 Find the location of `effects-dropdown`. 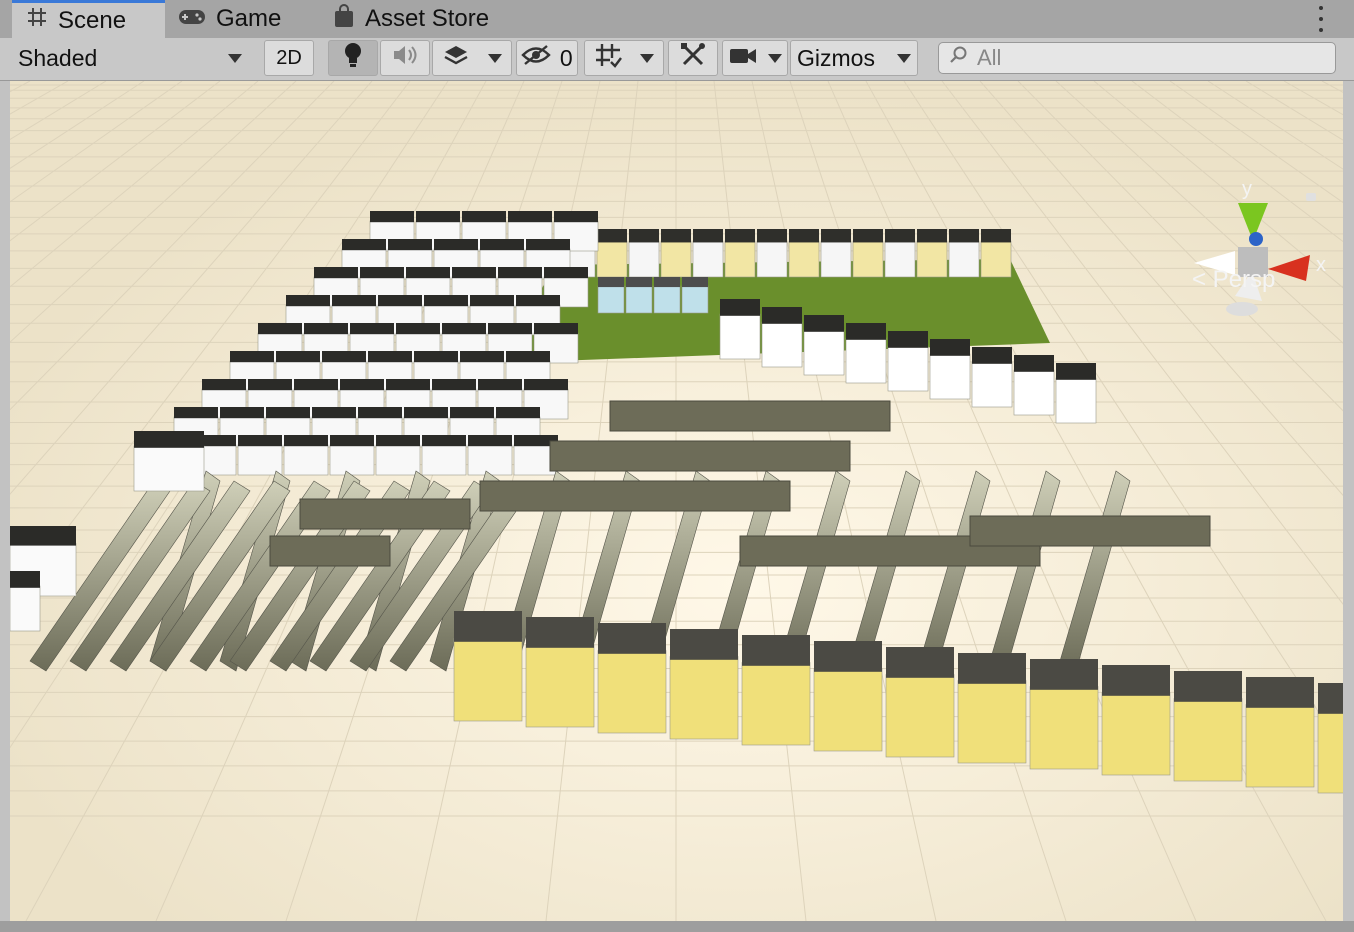

effects-dropdown is located at coordinates (472, 58).